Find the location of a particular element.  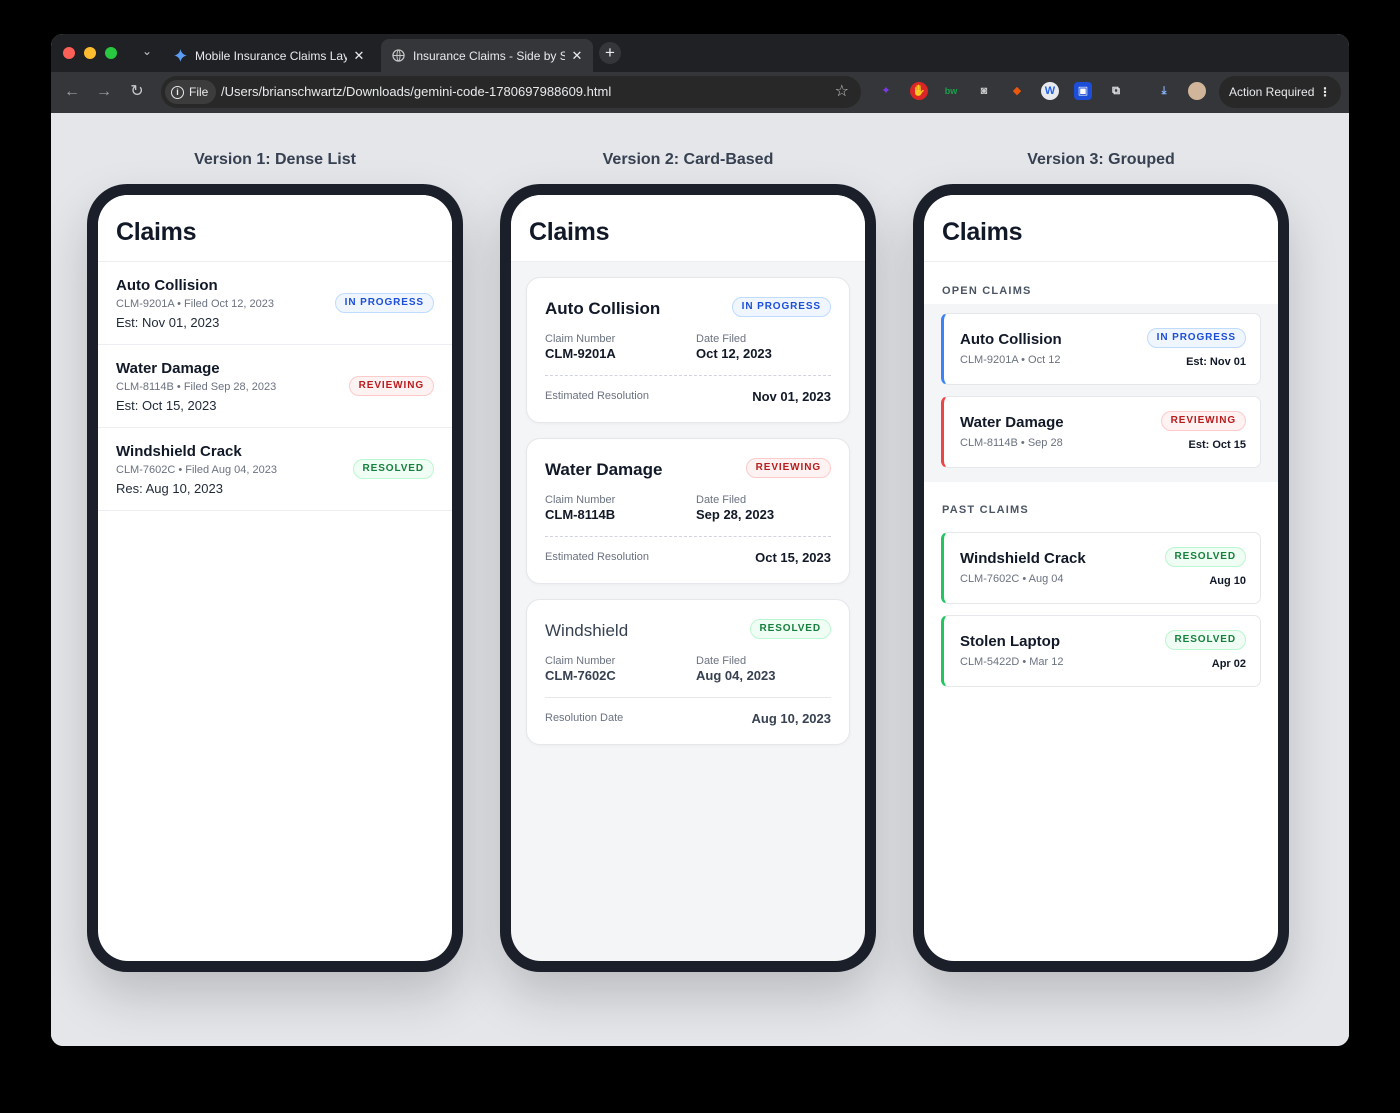

avatar-icon is located at coordinates (1197, 91).